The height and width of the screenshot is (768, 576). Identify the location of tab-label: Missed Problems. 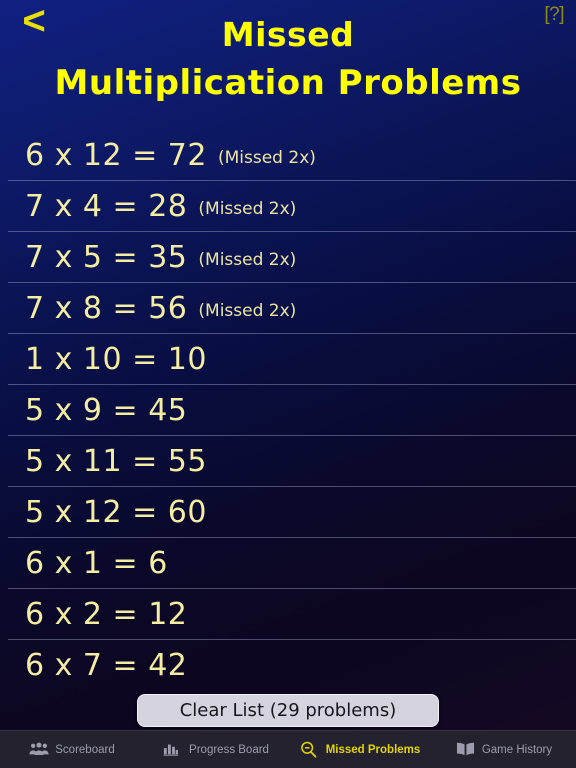
(373, 749).